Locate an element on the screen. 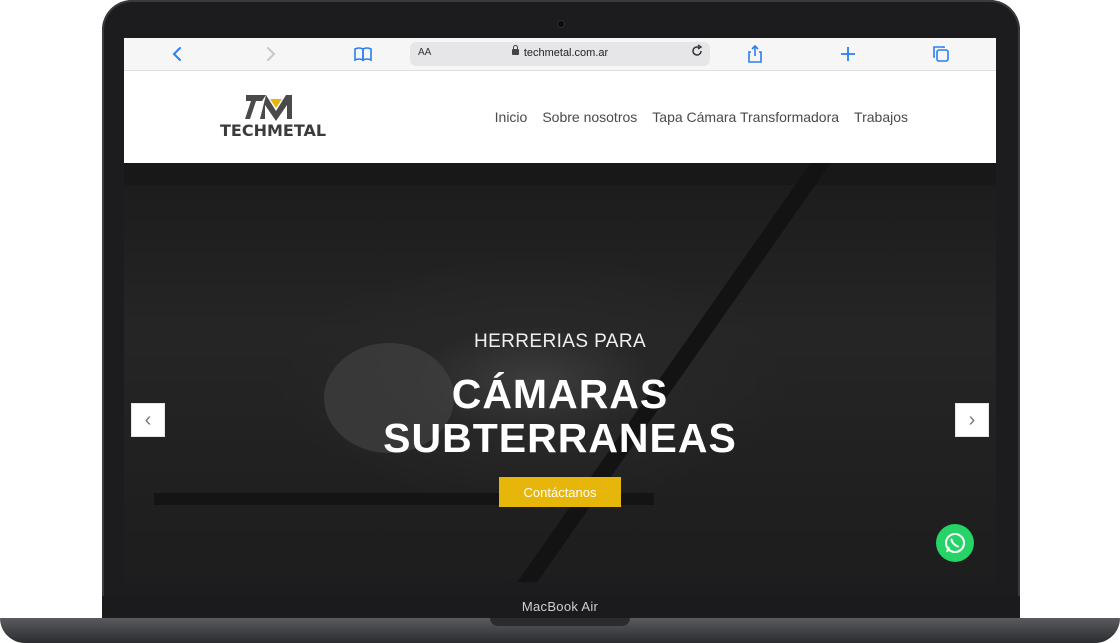 The width and height of the screenshot is (1120, 643). nav-item-trabajos: Trabajos is located at coordinates (881, 117).